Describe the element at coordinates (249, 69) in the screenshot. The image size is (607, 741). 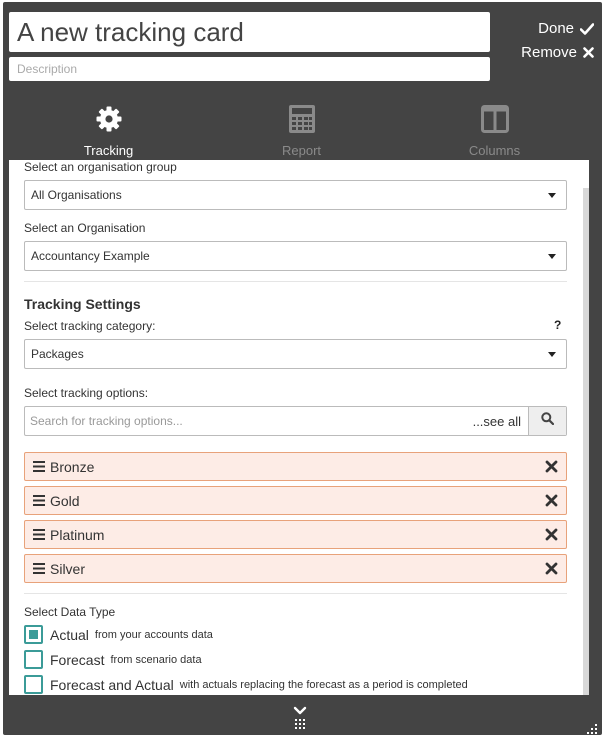
I see `card-description-input` at that location.